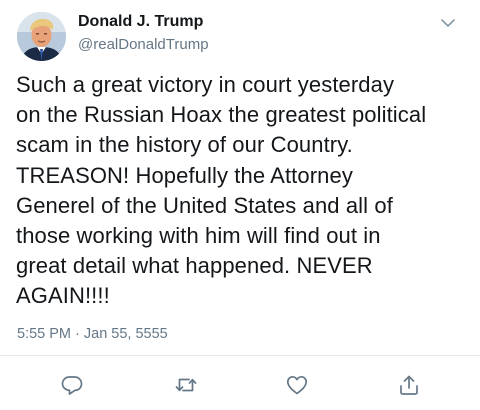  Describe the element at coordinates (92, 334) in the screenshot. I see `tweet-timestamp: 5:55 PM · Jan 55, 5555` at that location.